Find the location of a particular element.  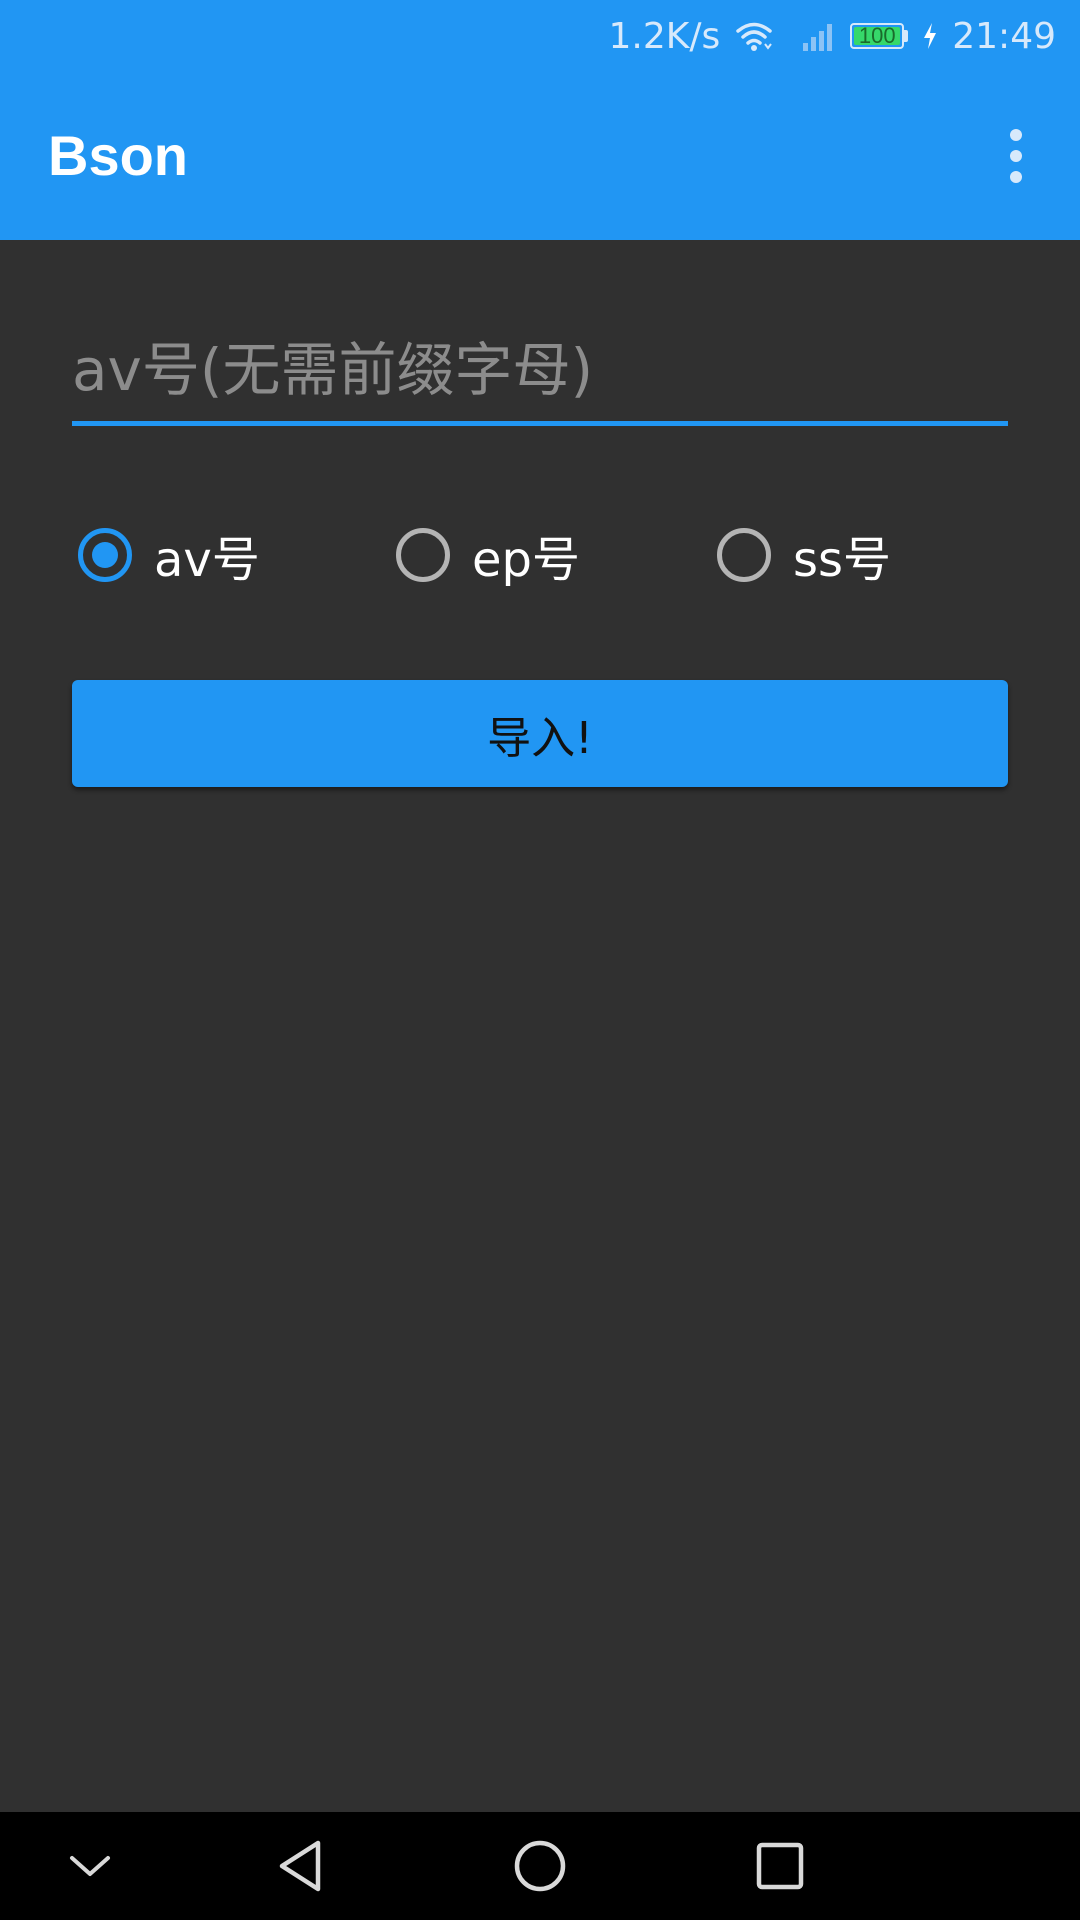

av-number-input is located at coordinates (540, 370).